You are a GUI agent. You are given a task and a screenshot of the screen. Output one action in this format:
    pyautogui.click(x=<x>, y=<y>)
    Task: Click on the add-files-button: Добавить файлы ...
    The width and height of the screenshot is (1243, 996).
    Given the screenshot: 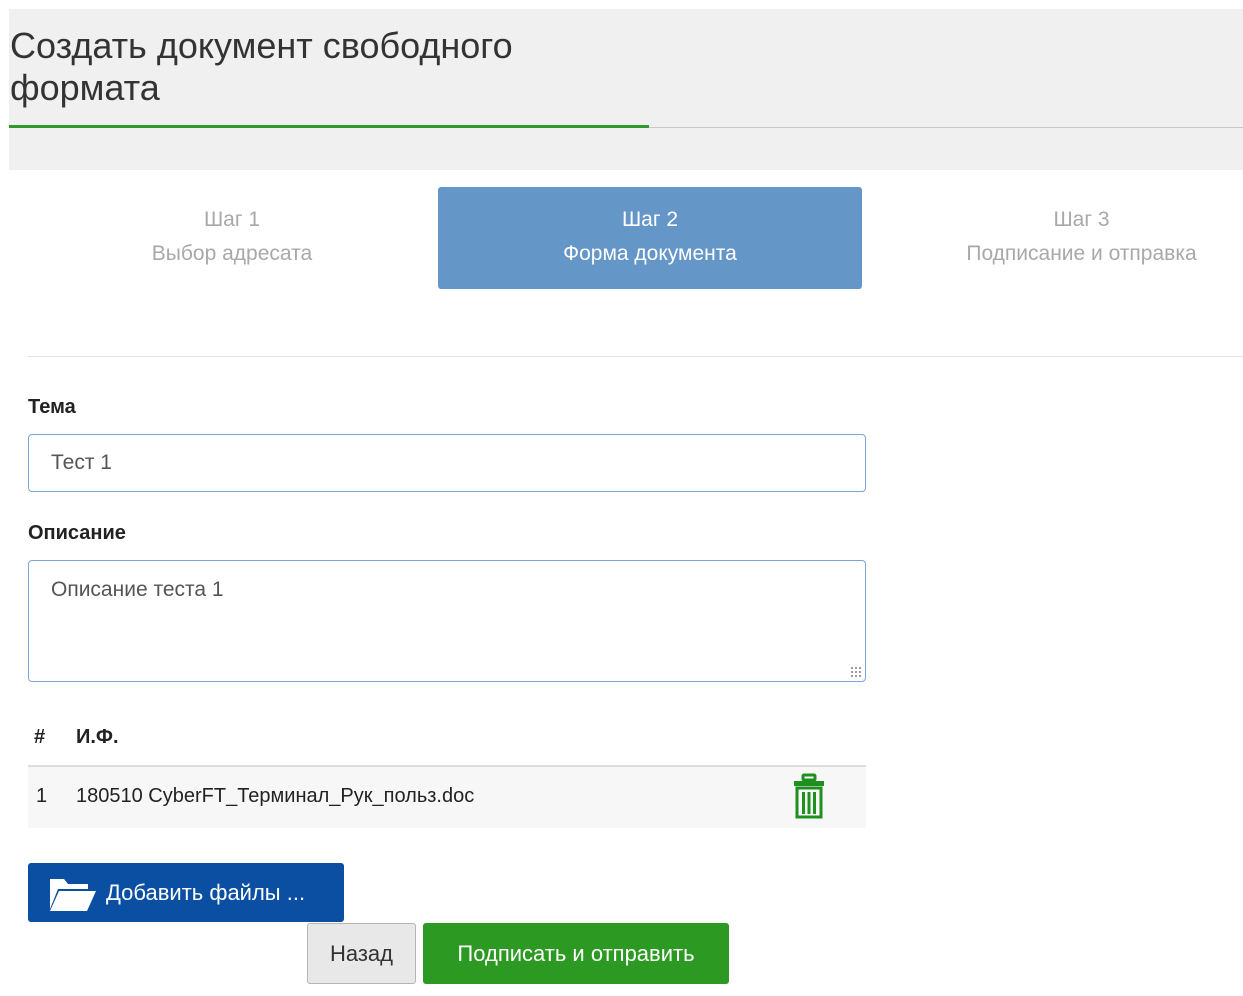 What is the action you would take?
    pyautogui.click(x=186, y=892)
    